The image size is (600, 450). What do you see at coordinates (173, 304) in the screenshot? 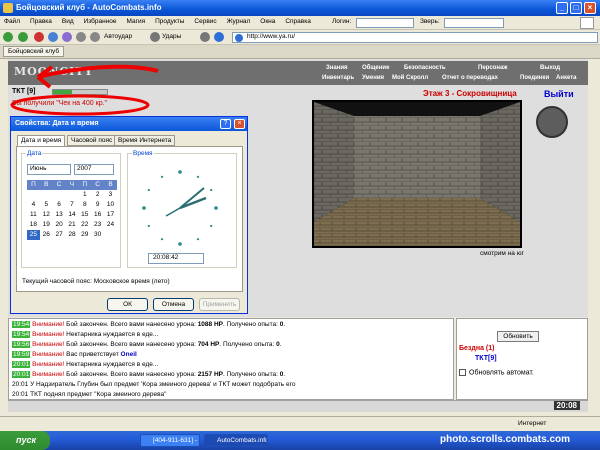
I see `cancel-button: Отмена` at bounding box center [173, 304].